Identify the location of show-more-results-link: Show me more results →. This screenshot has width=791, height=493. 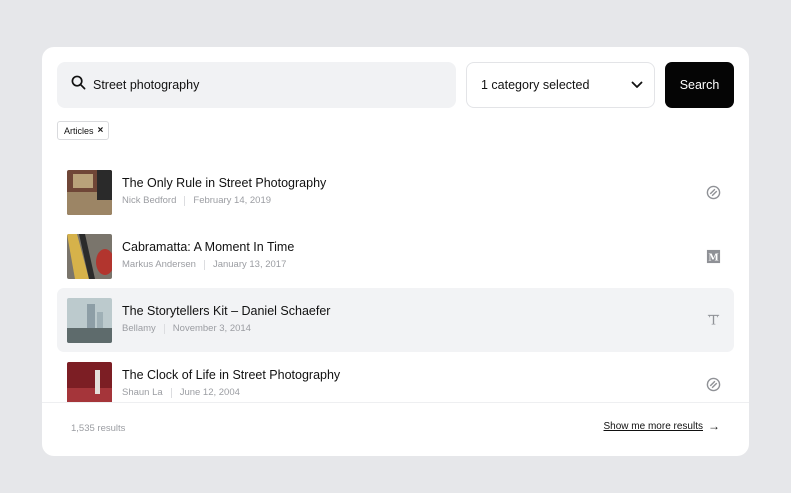
(662, 426).